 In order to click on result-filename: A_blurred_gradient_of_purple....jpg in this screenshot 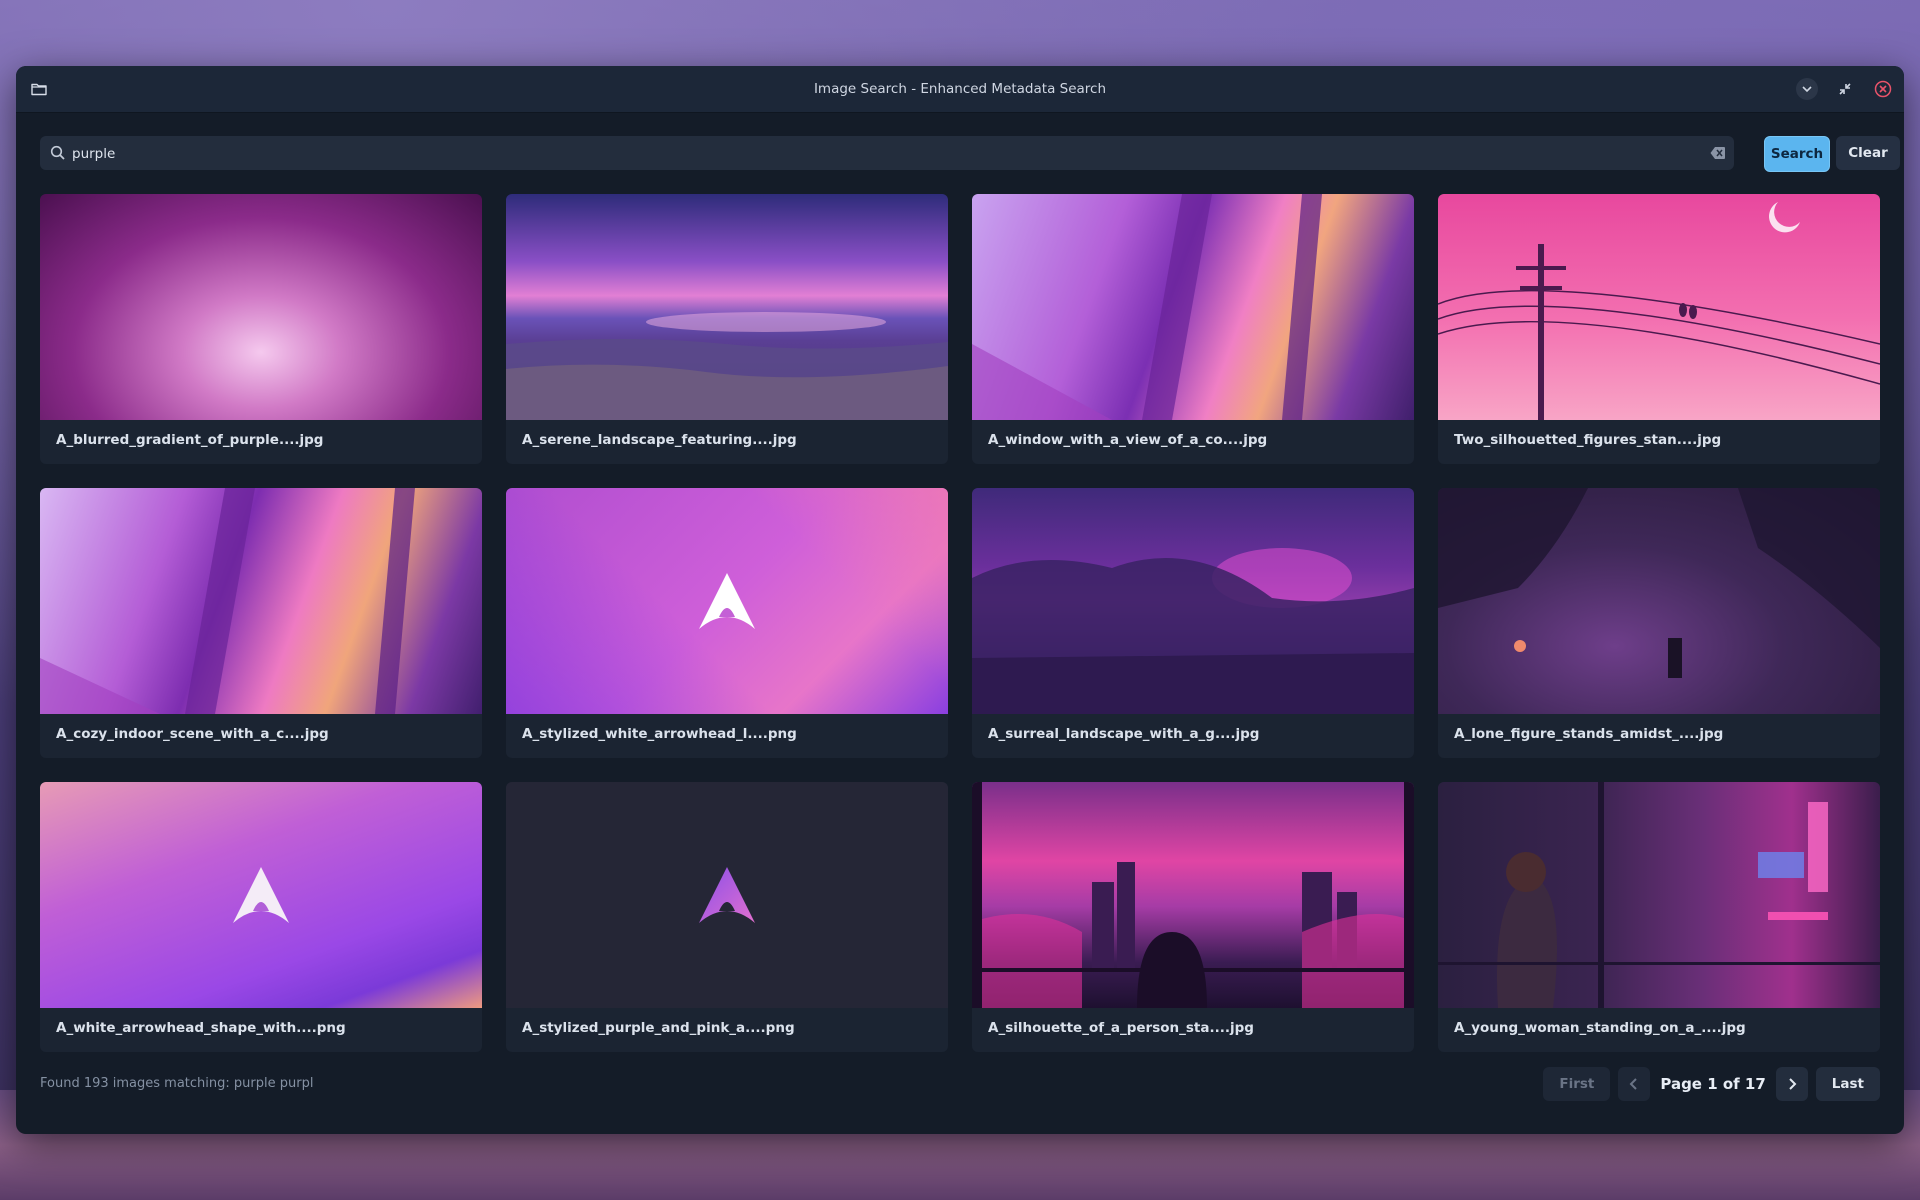, I will do `click(190, 440)`.